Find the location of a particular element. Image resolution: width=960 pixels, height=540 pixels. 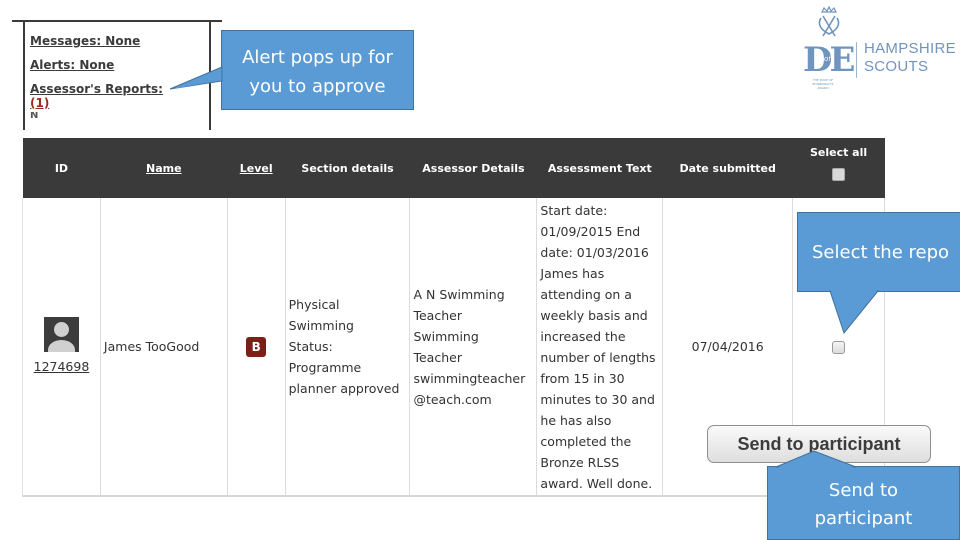

logo-divider is located at coordinates (856, 60).